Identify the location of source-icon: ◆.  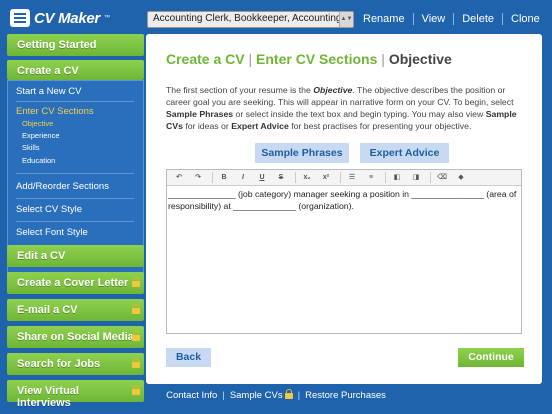
(461, 178).